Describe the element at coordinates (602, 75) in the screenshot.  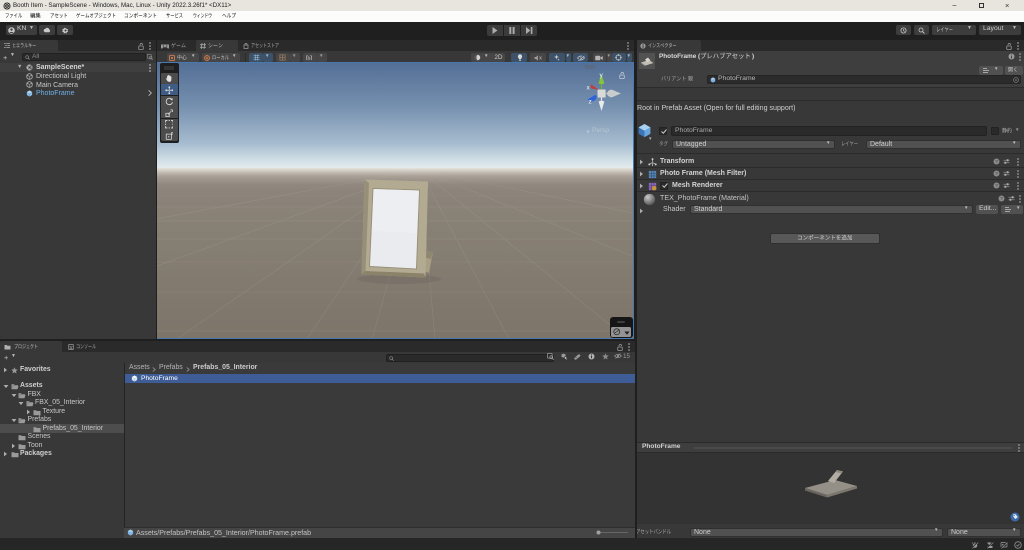
I see `svg-text: y` at that location.